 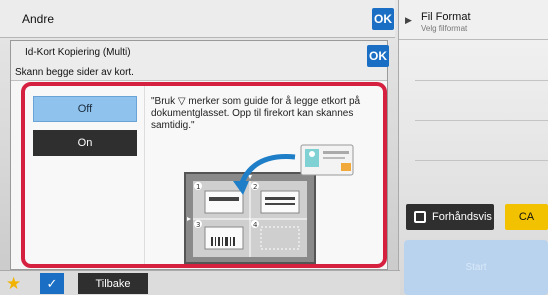 I want to click on check-icon: ✓, so click(x=52, y=283).